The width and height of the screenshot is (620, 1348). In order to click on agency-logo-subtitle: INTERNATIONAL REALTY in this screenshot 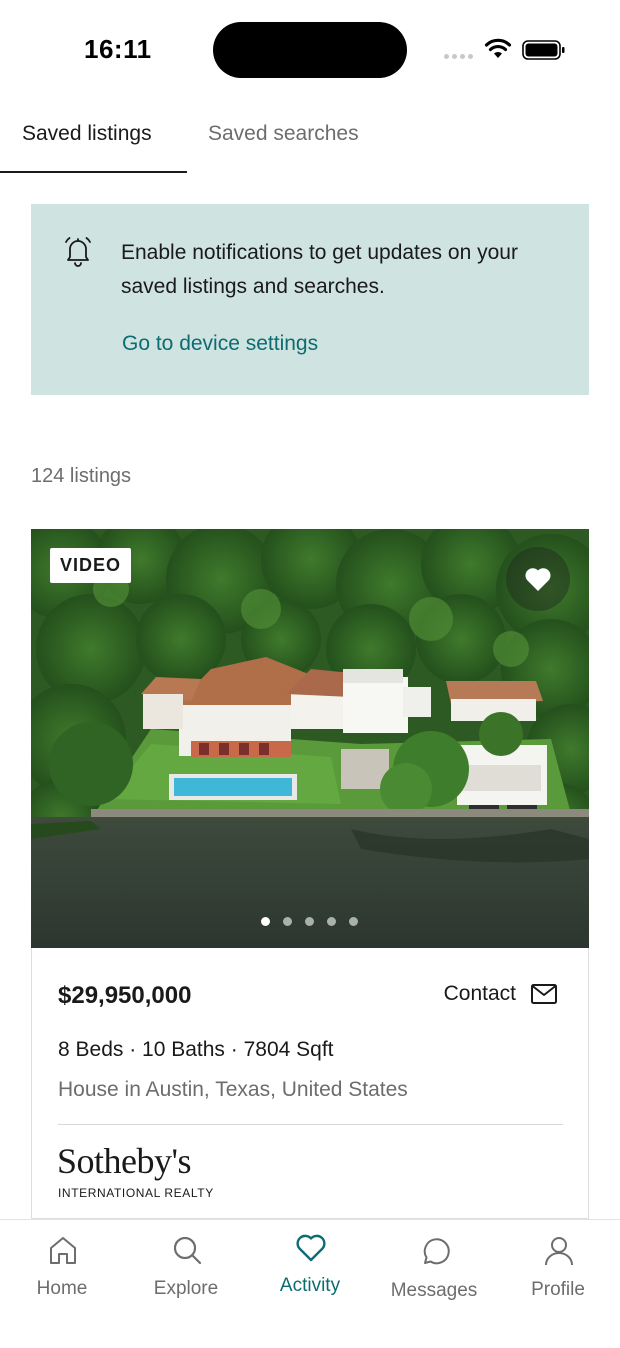, I will do `click(136, 1193)`.